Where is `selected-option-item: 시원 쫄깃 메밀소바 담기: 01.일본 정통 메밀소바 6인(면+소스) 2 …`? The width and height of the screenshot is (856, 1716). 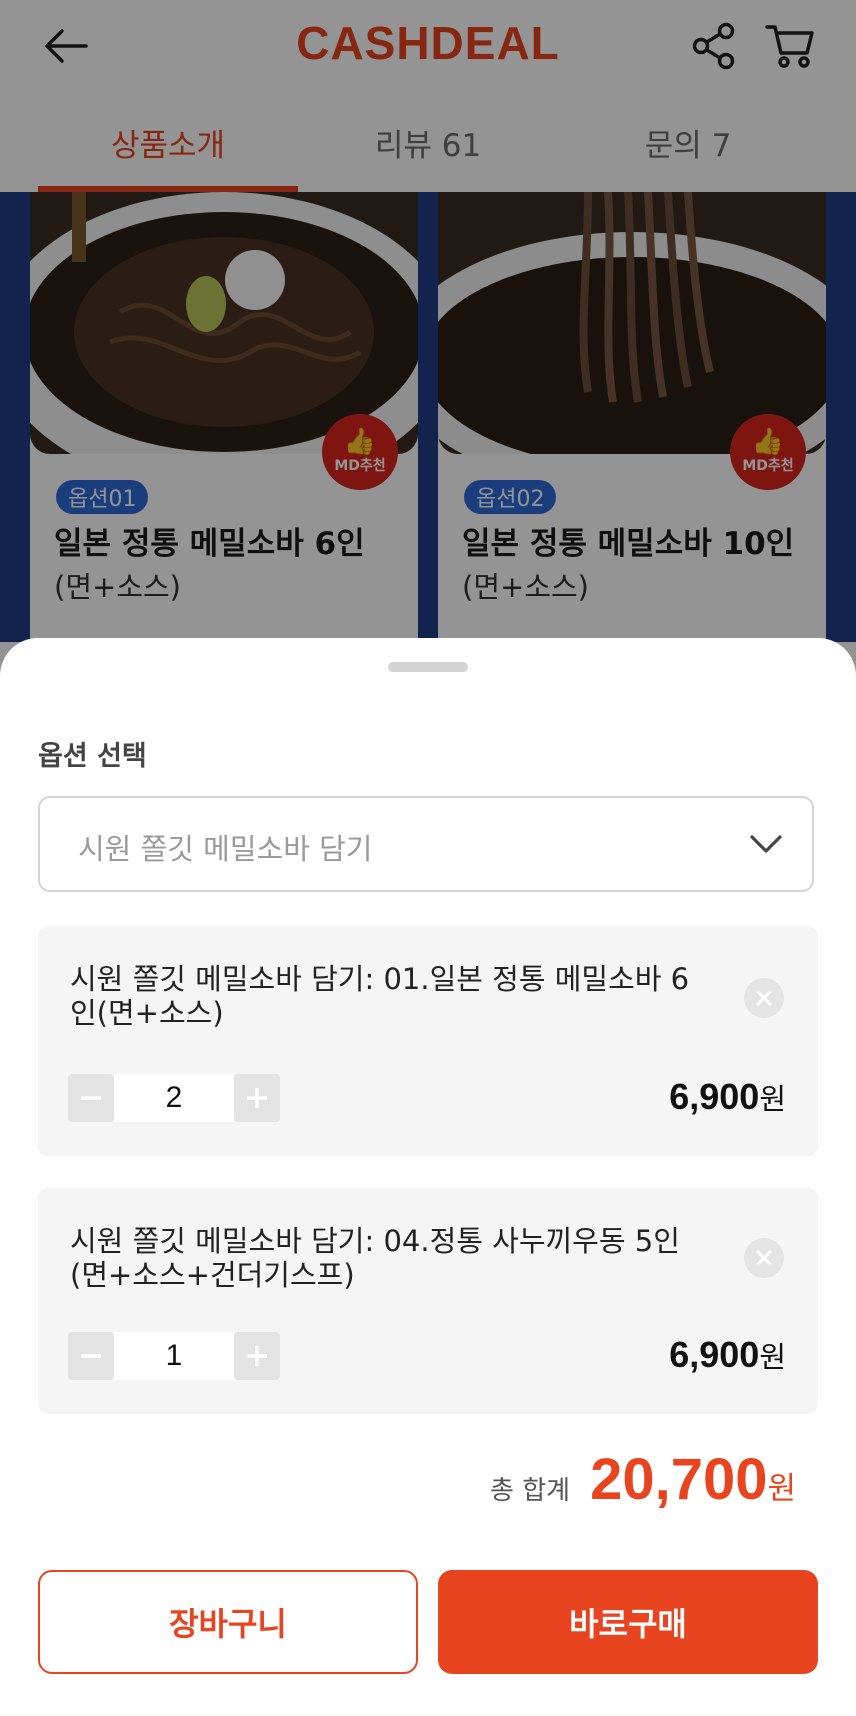
selected-option-item: 시원 쫄깃 메밀소바 담기: 01.일본 정통 메밀소바 6인(면+소스) 2 … is located at coordinates (428, 1041).